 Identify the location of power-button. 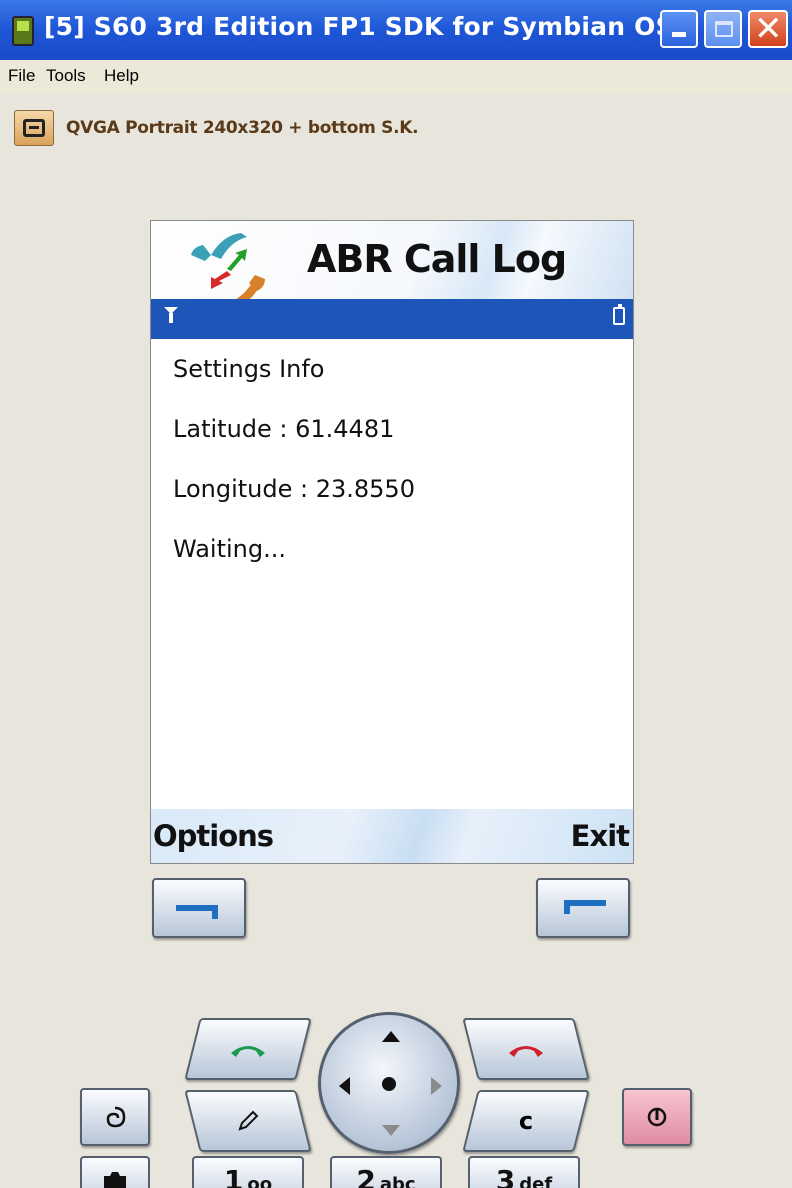
(657, 1117).